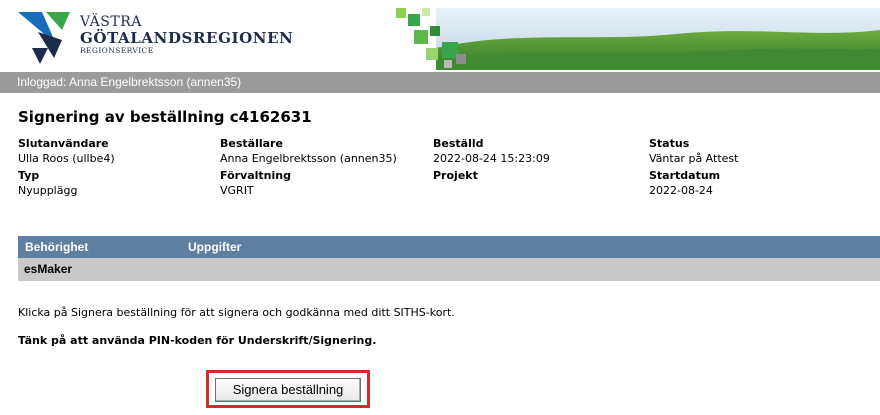 The width and height of the screenshot is (880, 415). I want to click on projekt-label: Projekt, so click(455, 175).